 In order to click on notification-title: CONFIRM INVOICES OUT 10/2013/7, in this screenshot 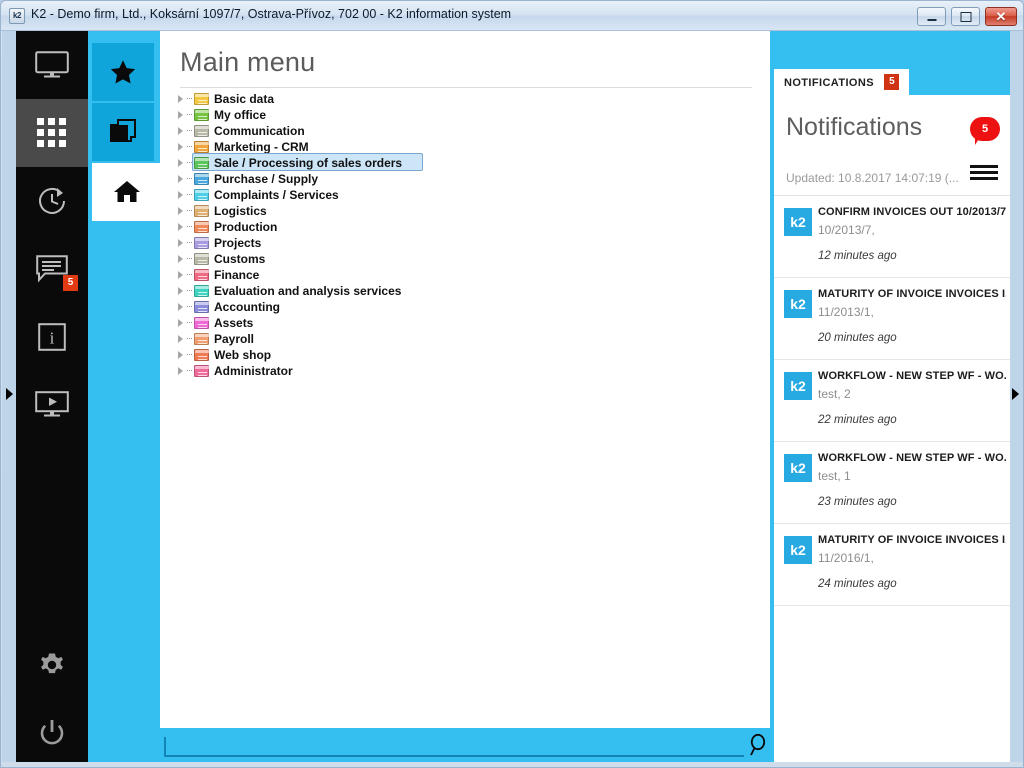, I will do `click(912, 212)`.